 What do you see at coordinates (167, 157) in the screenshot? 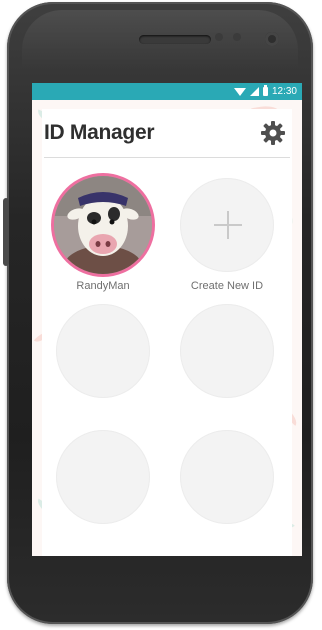
I see `header-divider` at bounding box center [167, 157].